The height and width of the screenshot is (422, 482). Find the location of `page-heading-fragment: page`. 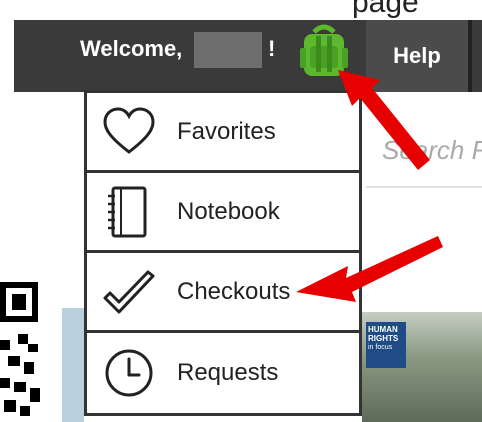

page-heading-fragment: page is located at coordinates (385, 9).